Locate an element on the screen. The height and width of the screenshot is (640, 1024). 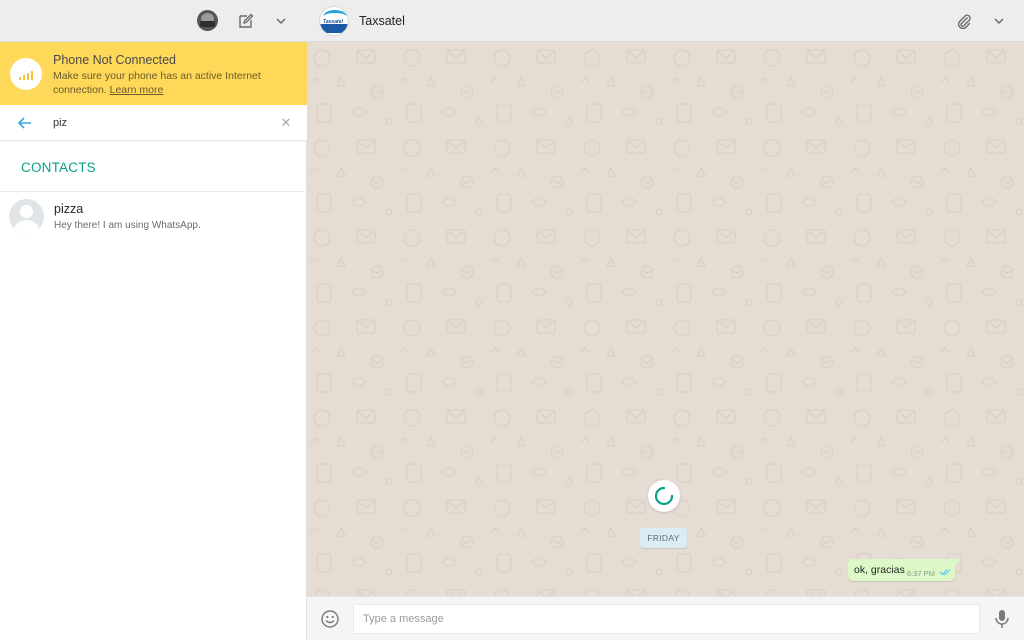
contact-name: pizza is located at coordinates (69, 209).